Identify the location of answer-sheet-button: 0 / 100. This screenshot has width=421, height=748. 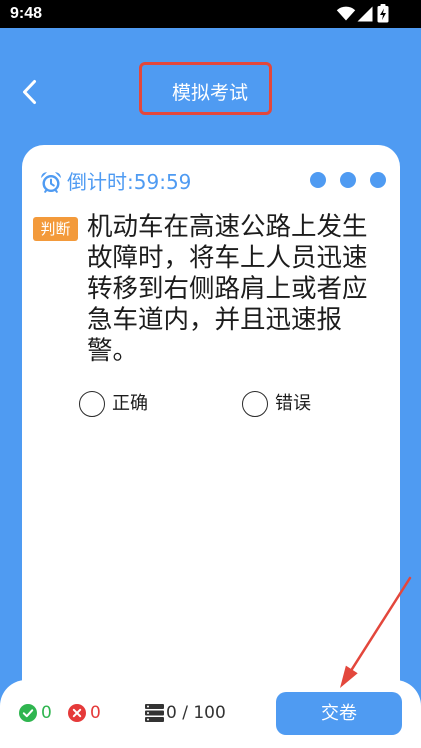
(185, 713).